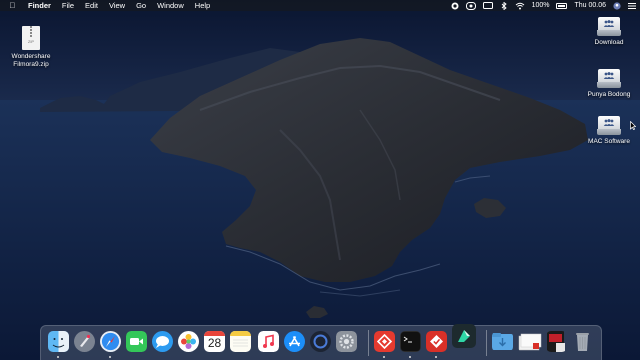 This screenshot has width=640, height=360. I want to click on messages-icon, so click(162, 341).